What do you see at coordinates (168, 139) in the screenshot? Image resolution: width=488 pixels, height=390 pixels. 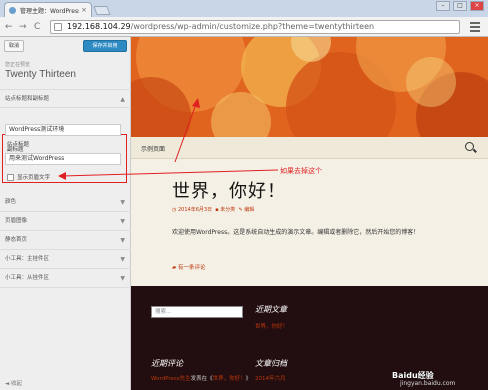 I see `annotation-arrows` at bounding box center [168, 139].